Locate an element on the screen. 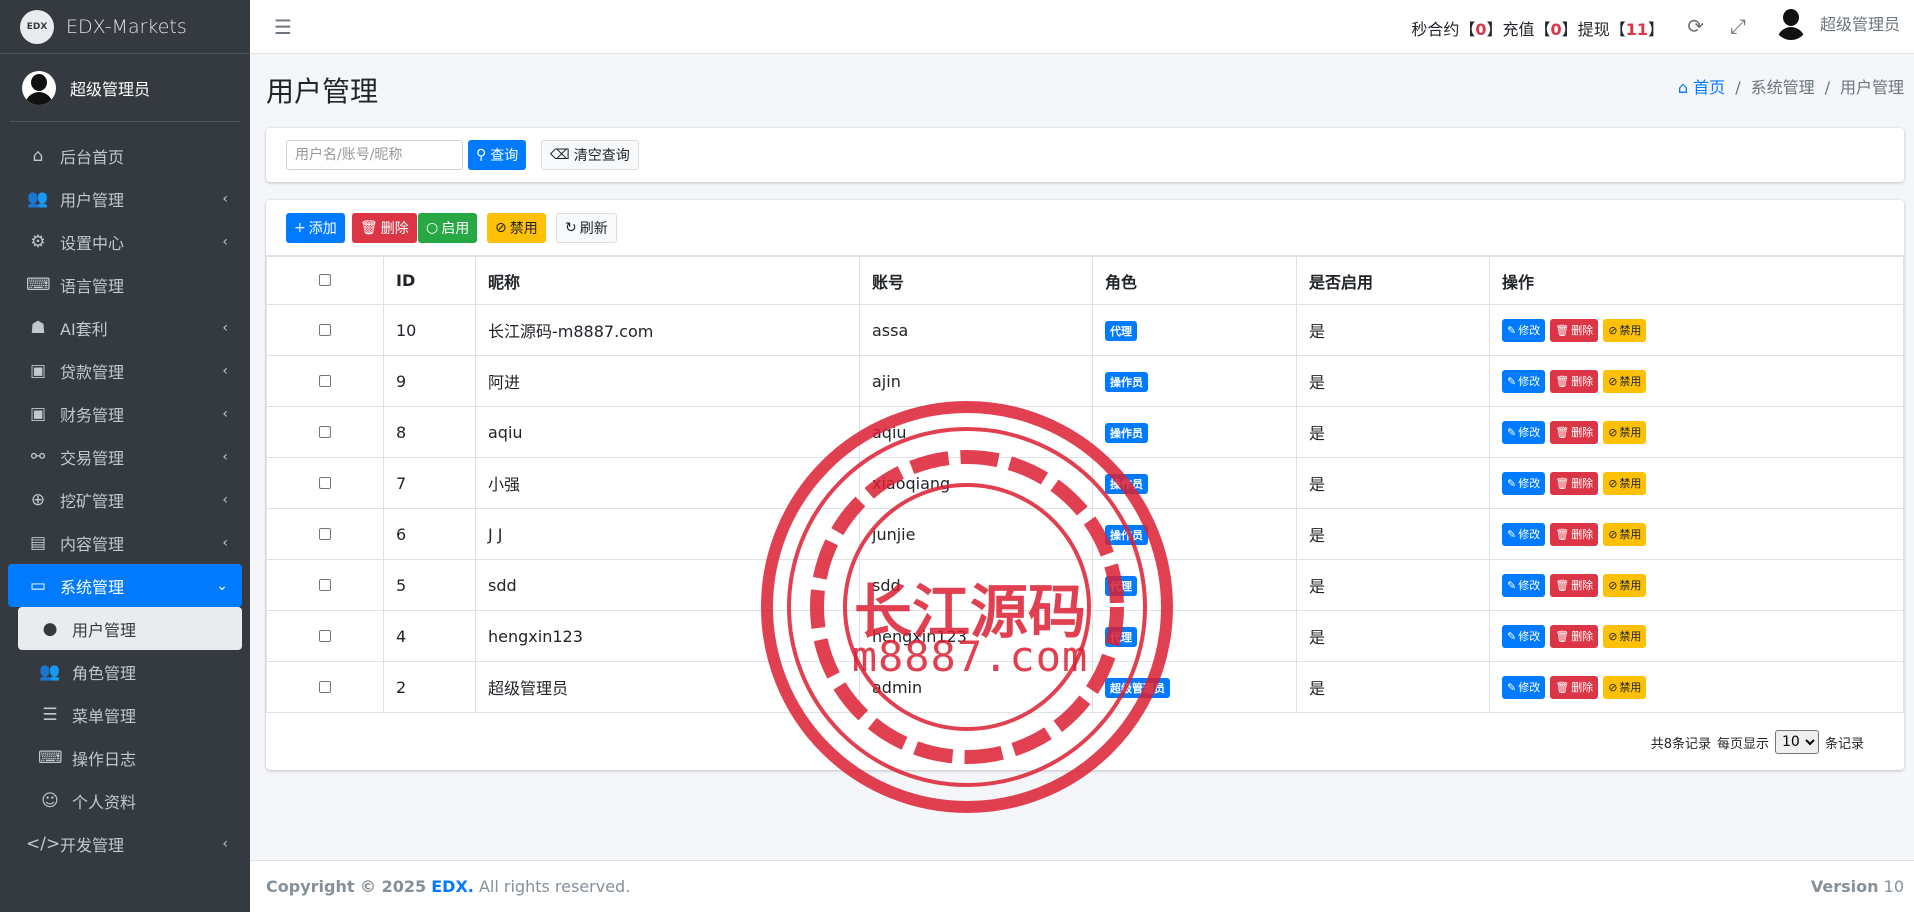 The image size is (1914, 912). ban-icon: ⊘ is located at coordinates (501, 228).